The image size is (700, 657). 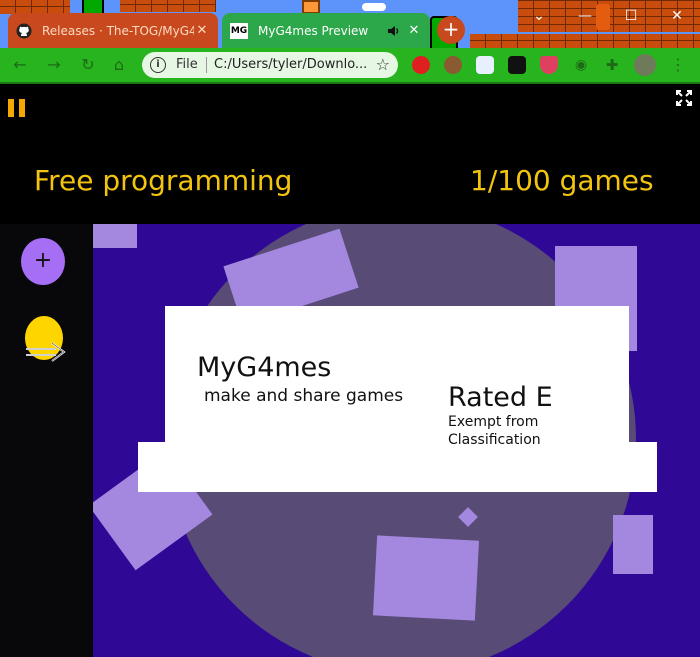 I want to click on stop-hand-extension-icon, so click(x=421, y=65).